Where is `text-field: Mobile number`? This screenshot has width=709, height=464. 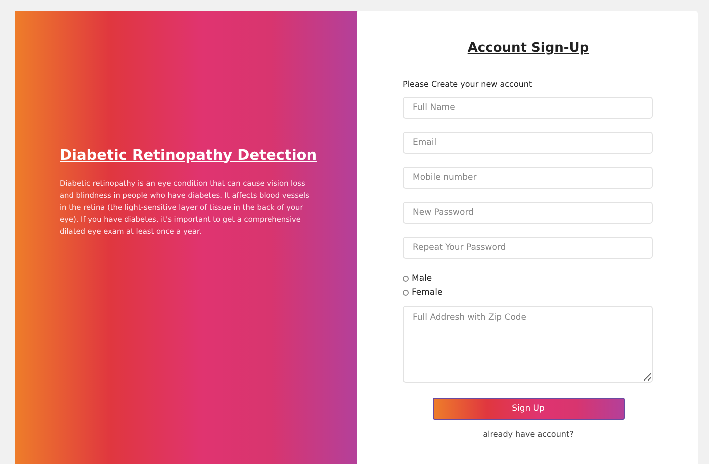 text-field: Mobile number is located at coordinates (528, 178).